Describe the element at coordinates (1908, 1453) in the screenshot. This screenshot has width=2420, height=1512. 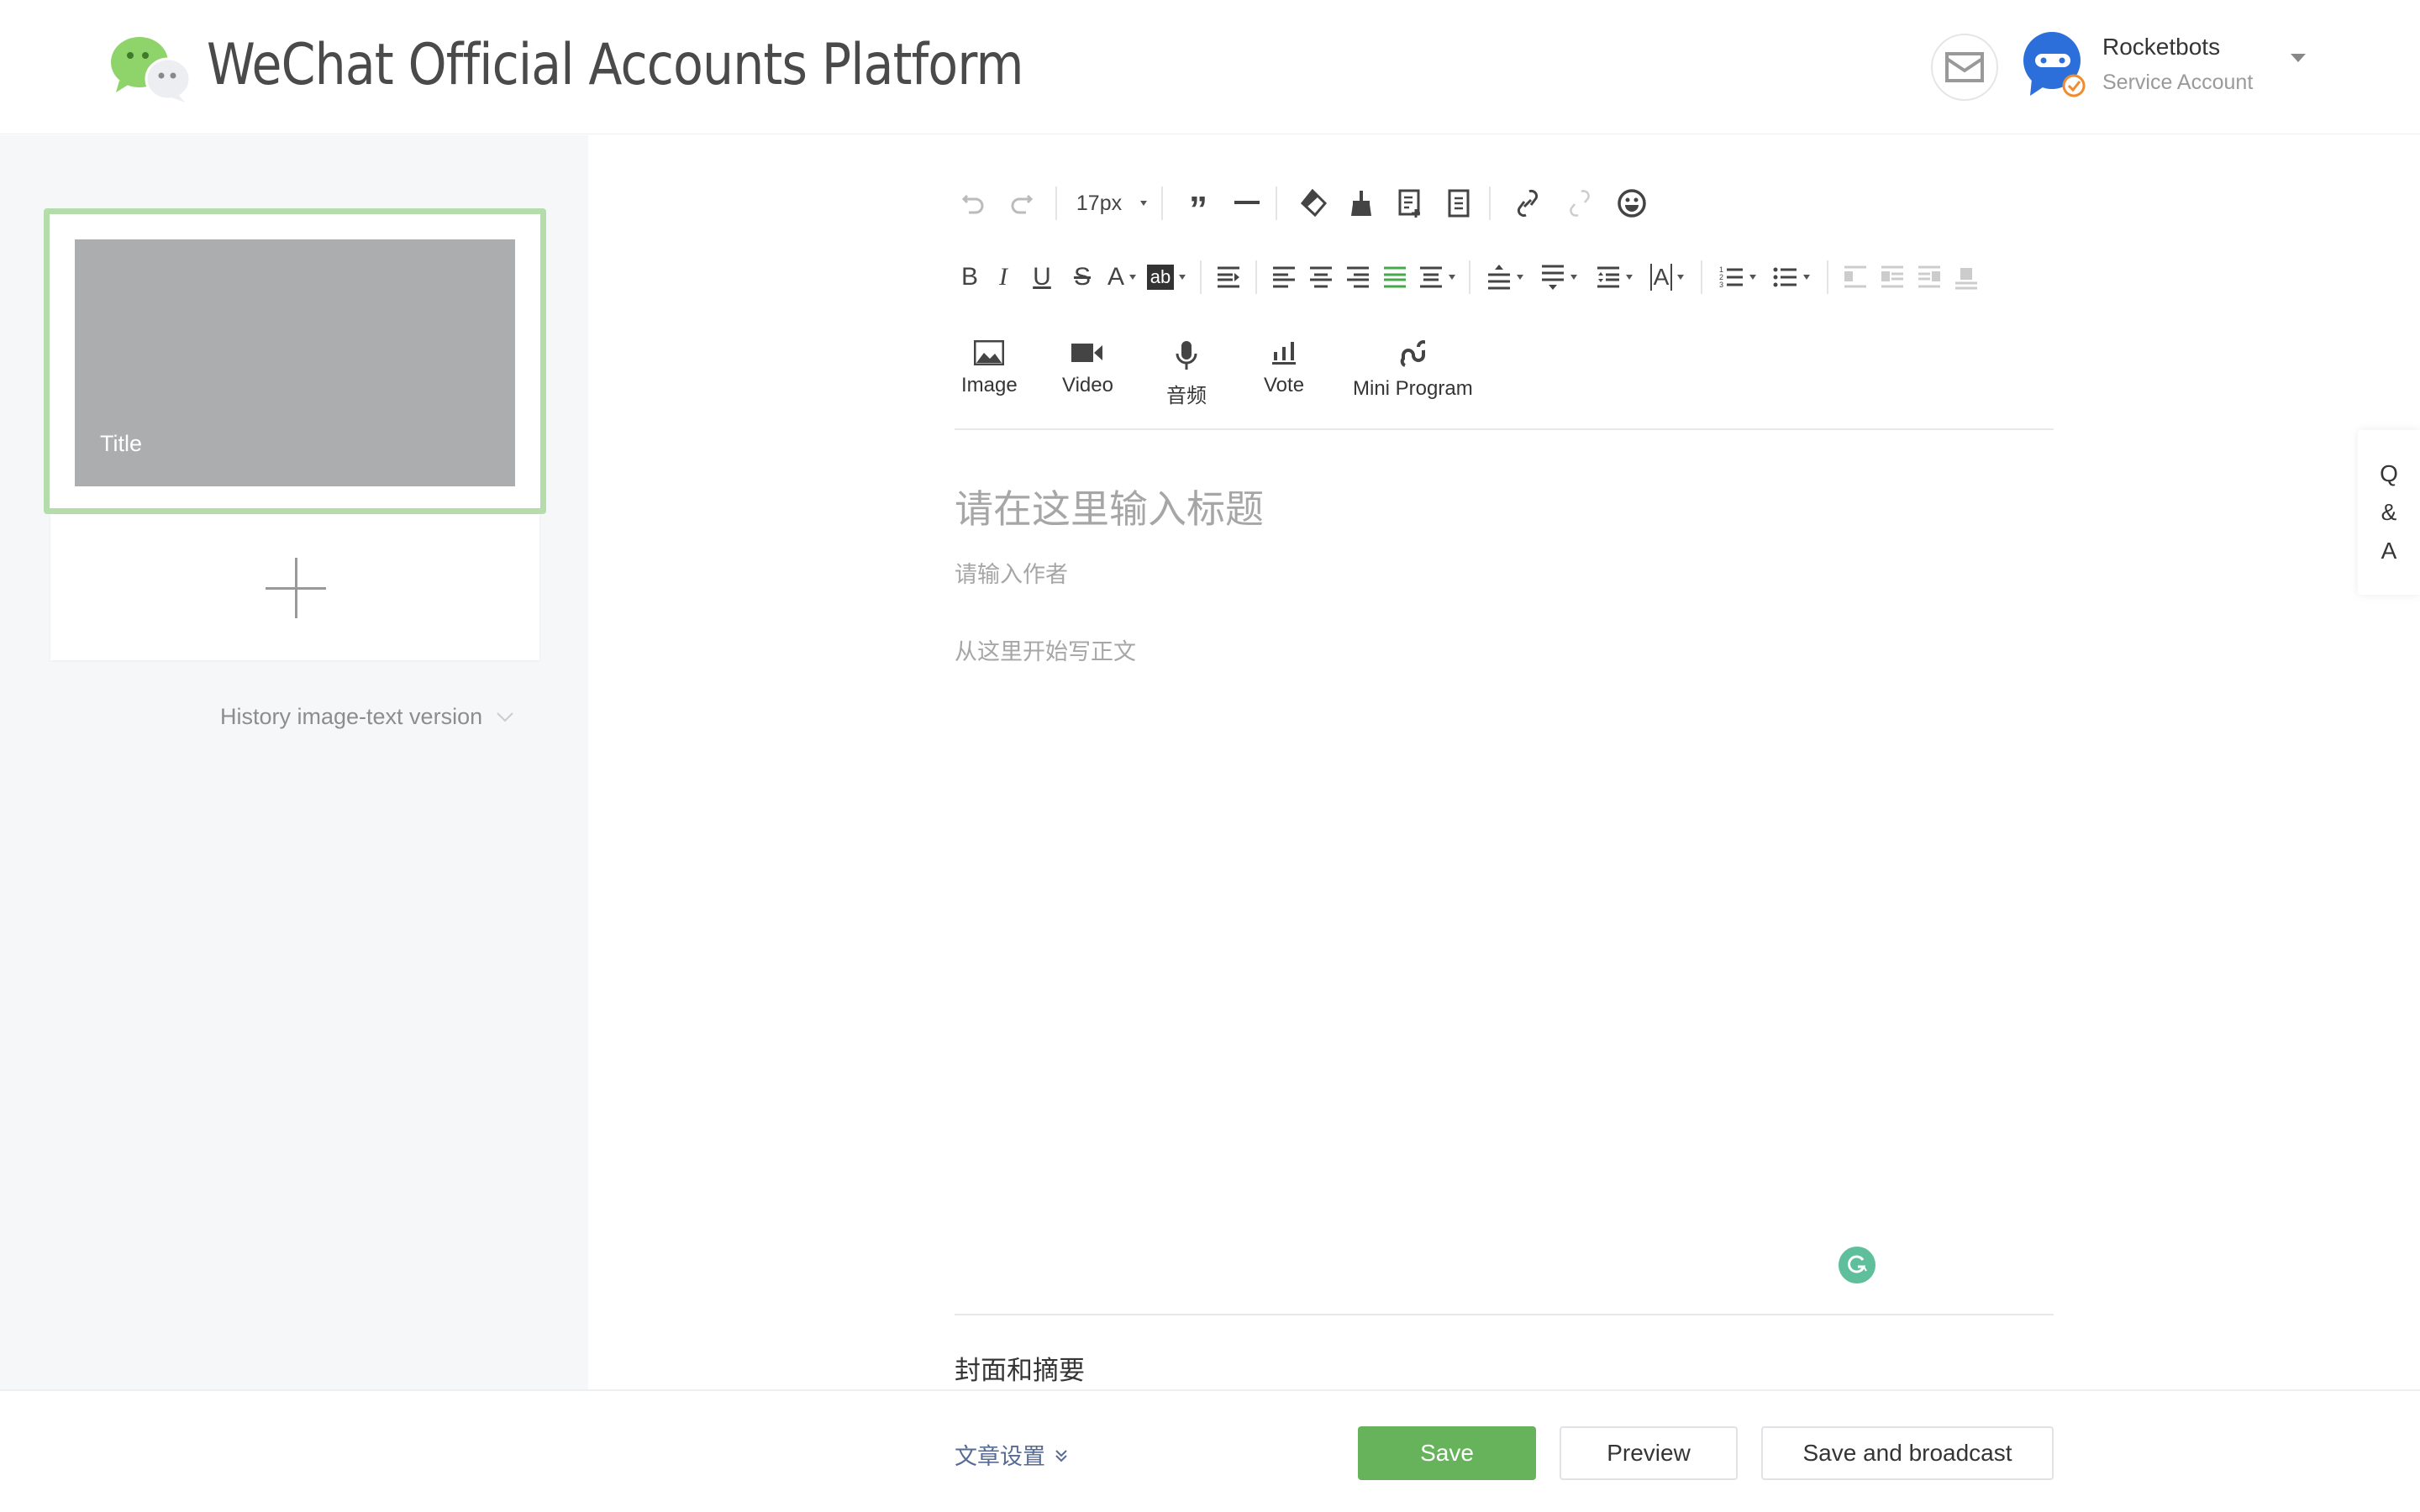
I see `save-and-broadcast-button: Save and broadcast` at that location.